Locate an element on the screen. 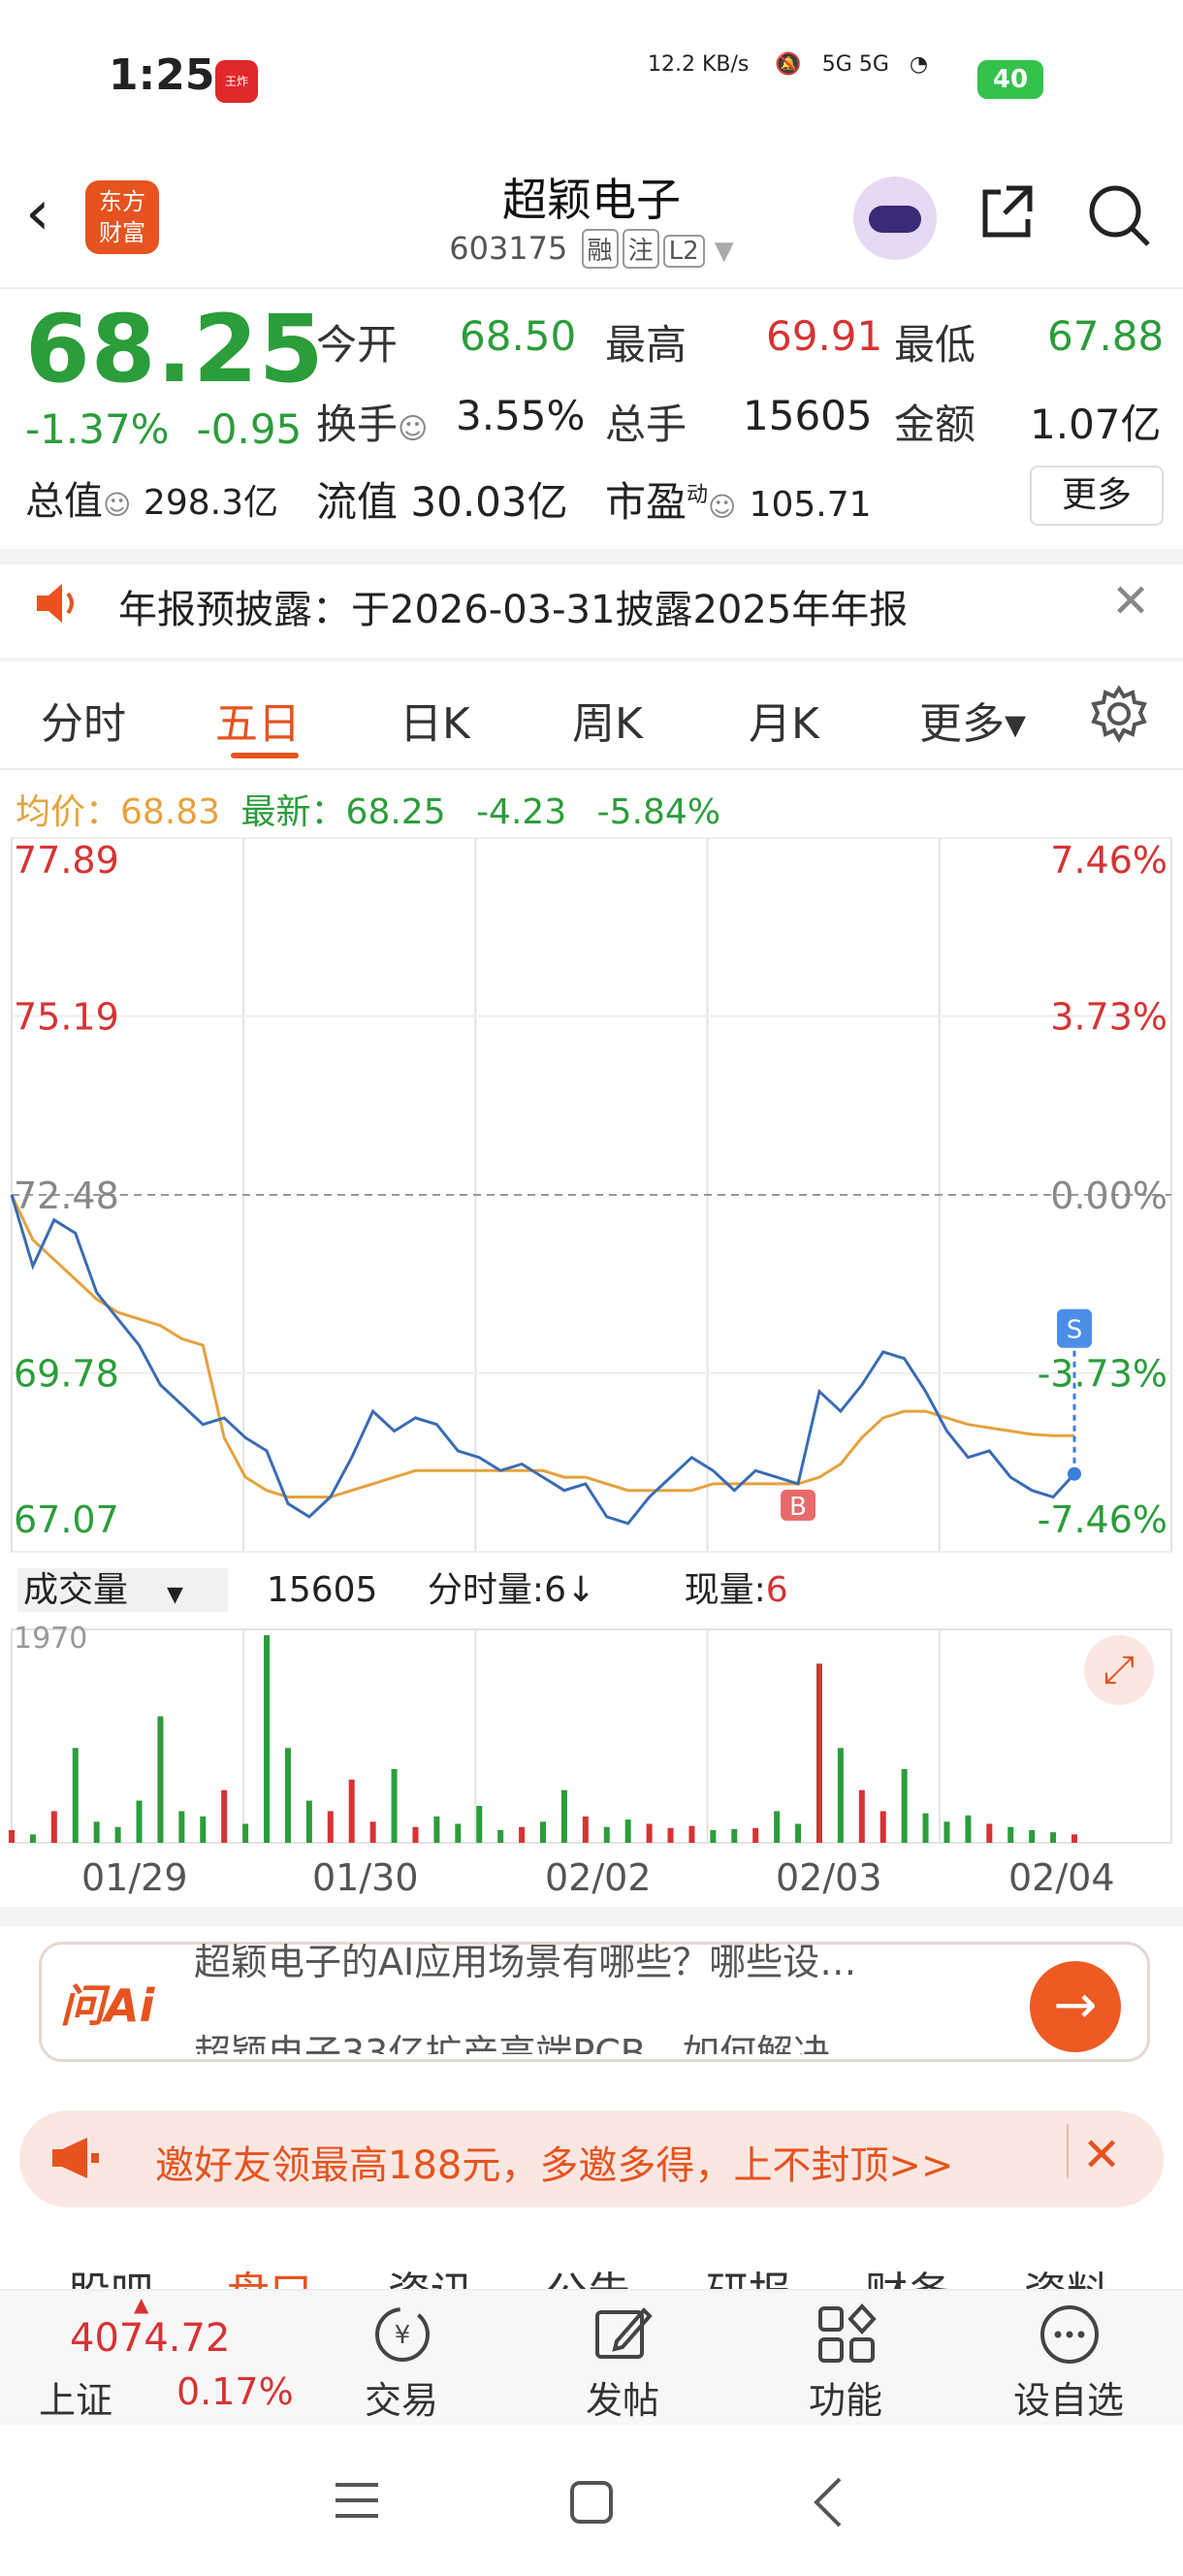 The height and width of the screenshot is (2576, 1183). index-change: 0.17% is located at coordinates (235, 2391).